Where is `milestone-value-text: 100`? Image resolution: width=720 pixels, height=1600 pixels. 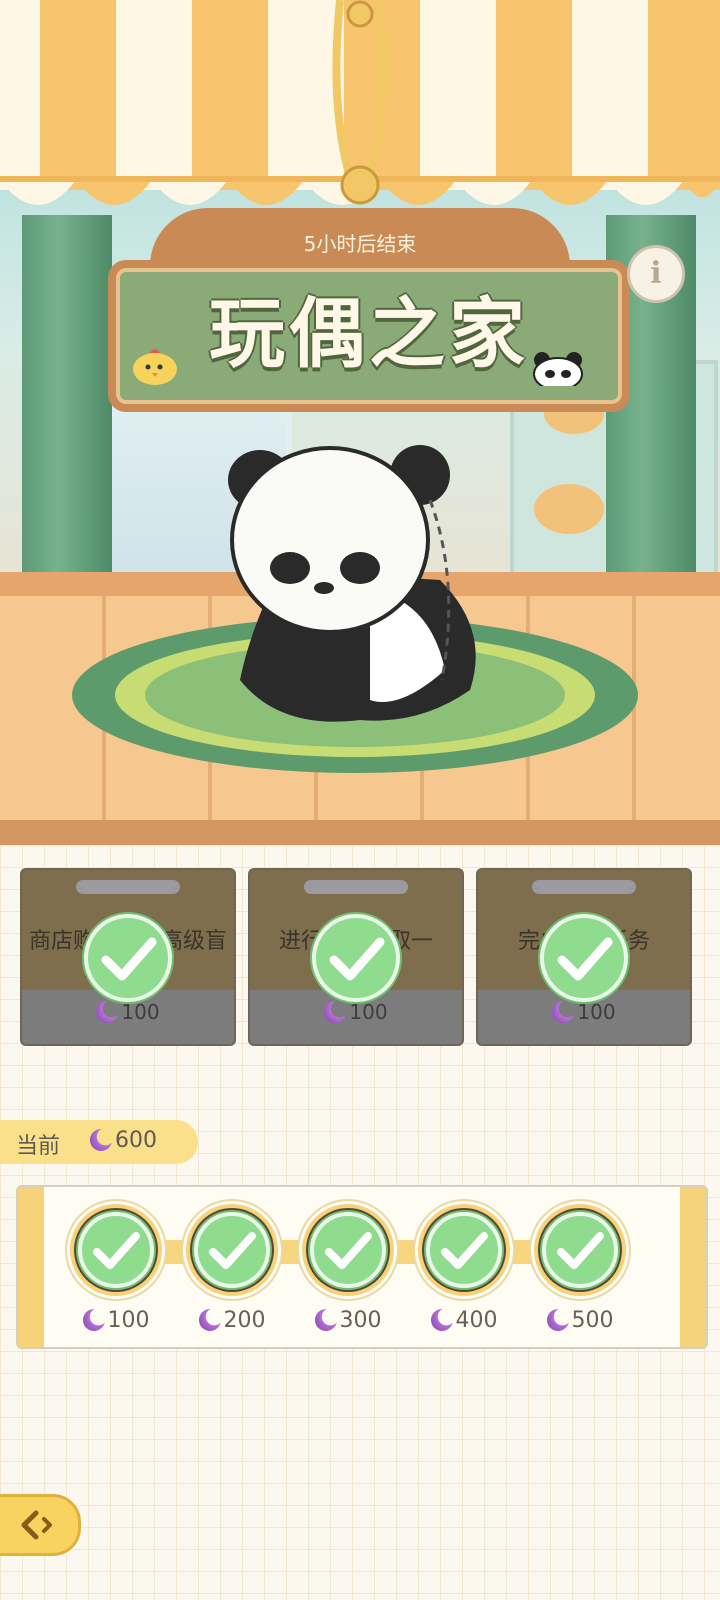 milestone-value-text: 100 is located at coordinates (128, 1320).